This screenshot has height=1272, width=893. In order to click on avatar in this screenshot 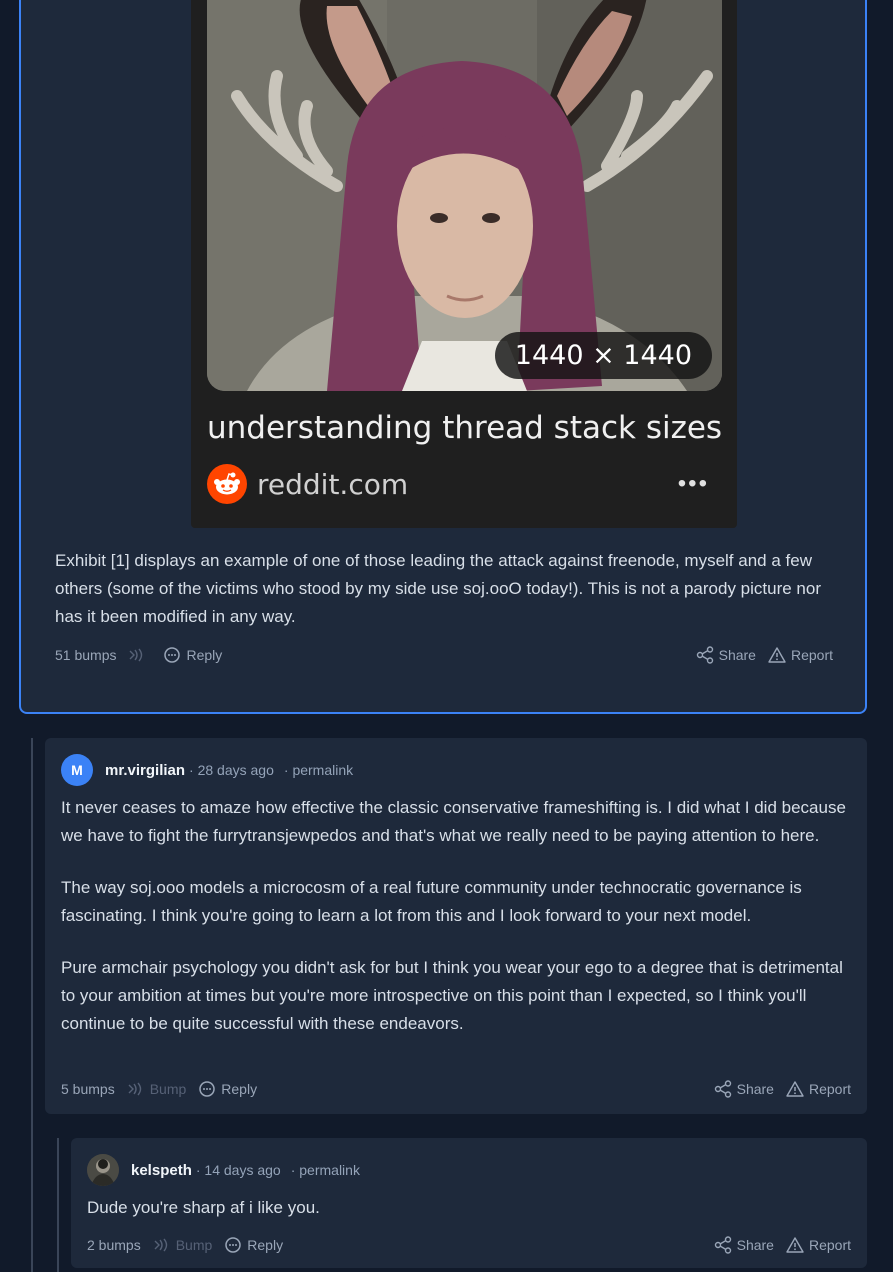, I will do `click(103, 1170)`.